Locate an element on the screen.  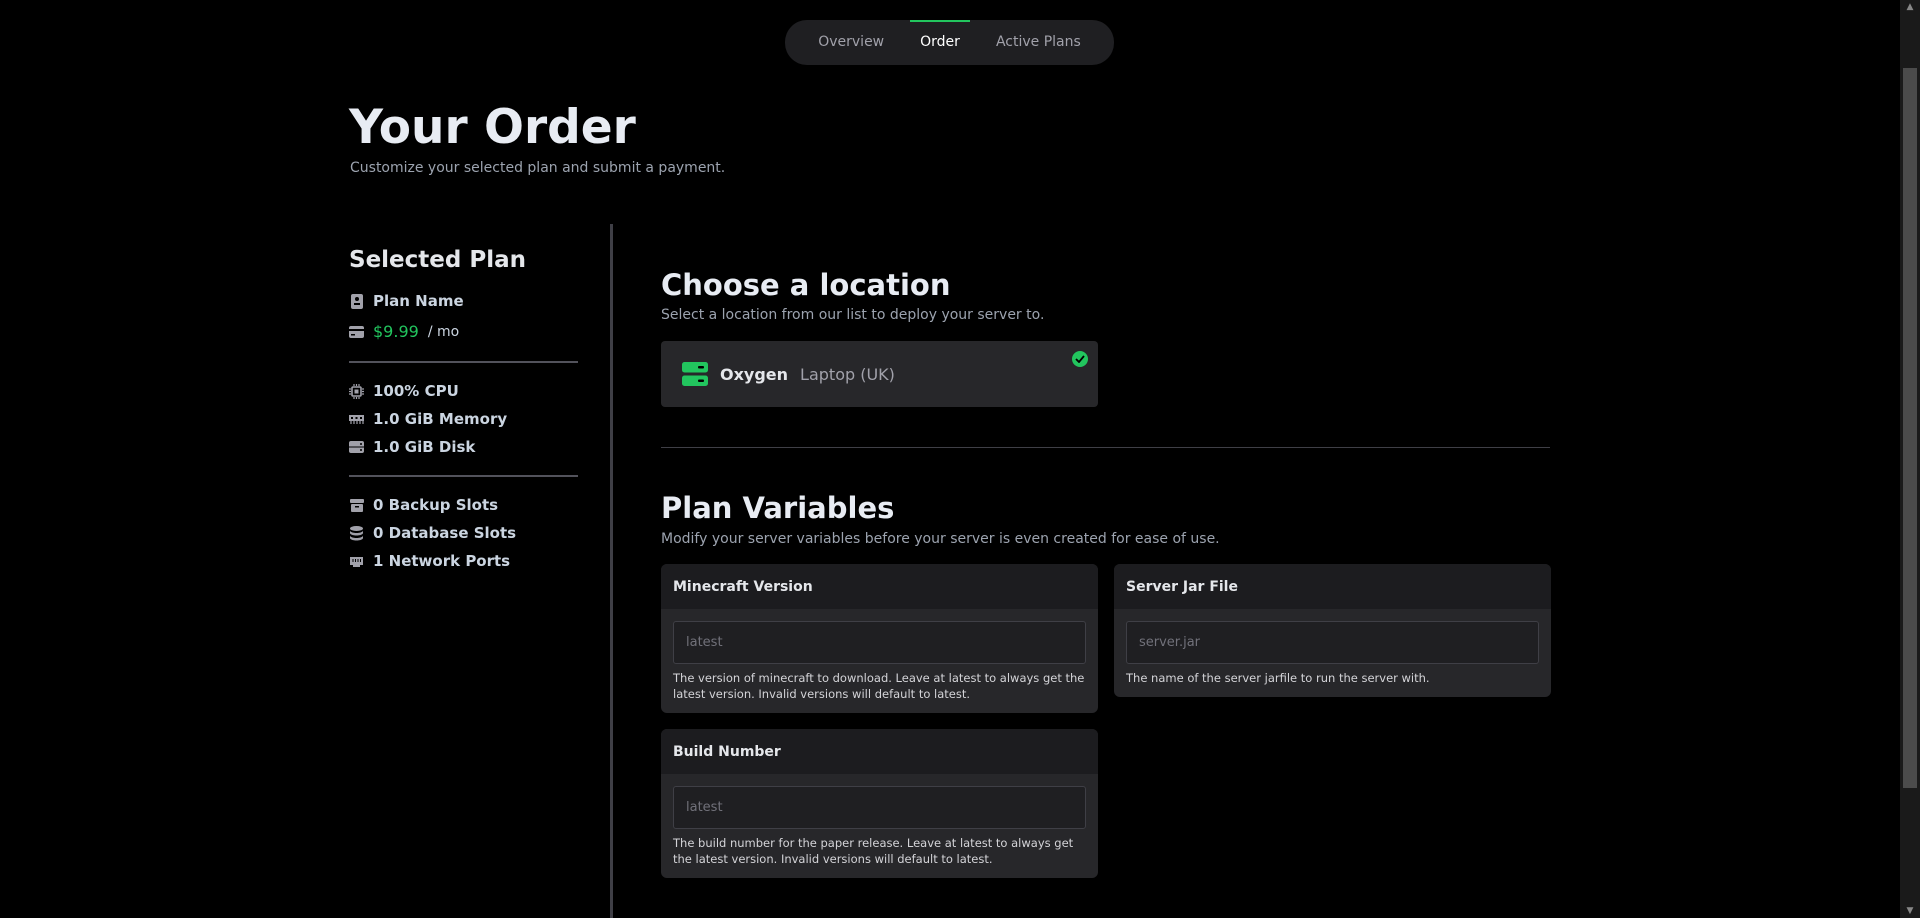
plan-name-row: Plan Name is located at coordinates (406, 301).